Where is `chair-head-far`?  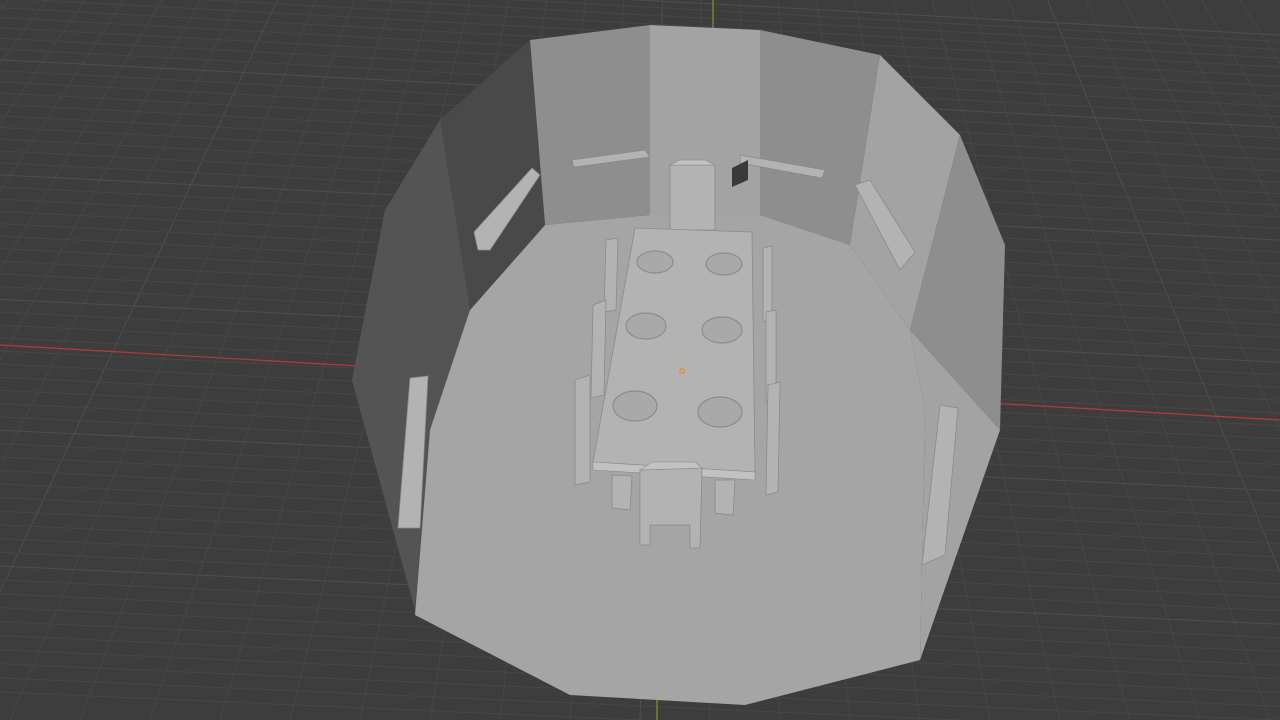
chair-head-far is located at coordinates (692, 195).